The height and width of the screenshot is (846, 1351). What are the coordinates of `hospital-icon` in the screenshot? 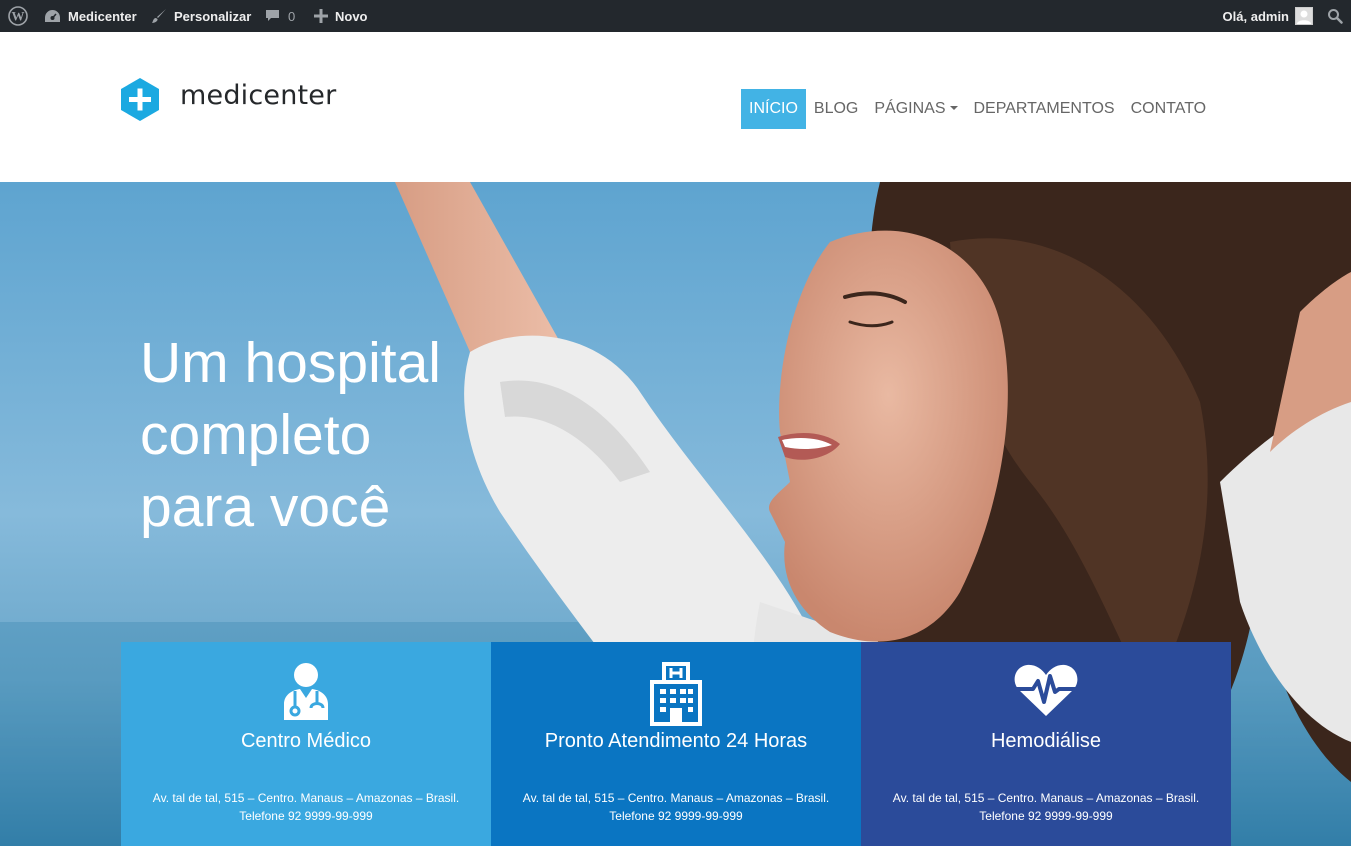 It's located at (676, 694).